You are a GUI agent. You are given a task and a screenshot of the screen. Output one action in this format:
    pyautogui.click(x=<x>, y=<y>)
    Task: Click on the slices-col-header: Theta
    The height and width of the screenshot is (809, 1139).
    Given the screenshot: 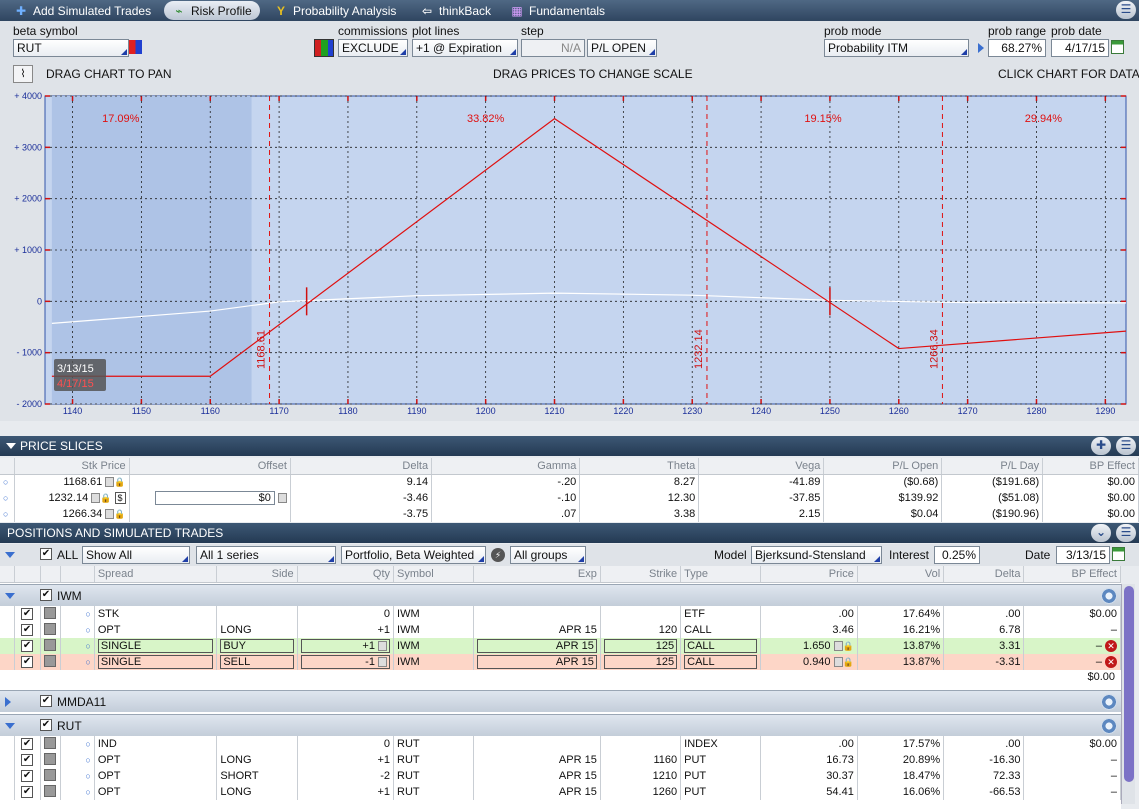 What is the action you would take?
    pyautogui.click(x=639, y=466)
    